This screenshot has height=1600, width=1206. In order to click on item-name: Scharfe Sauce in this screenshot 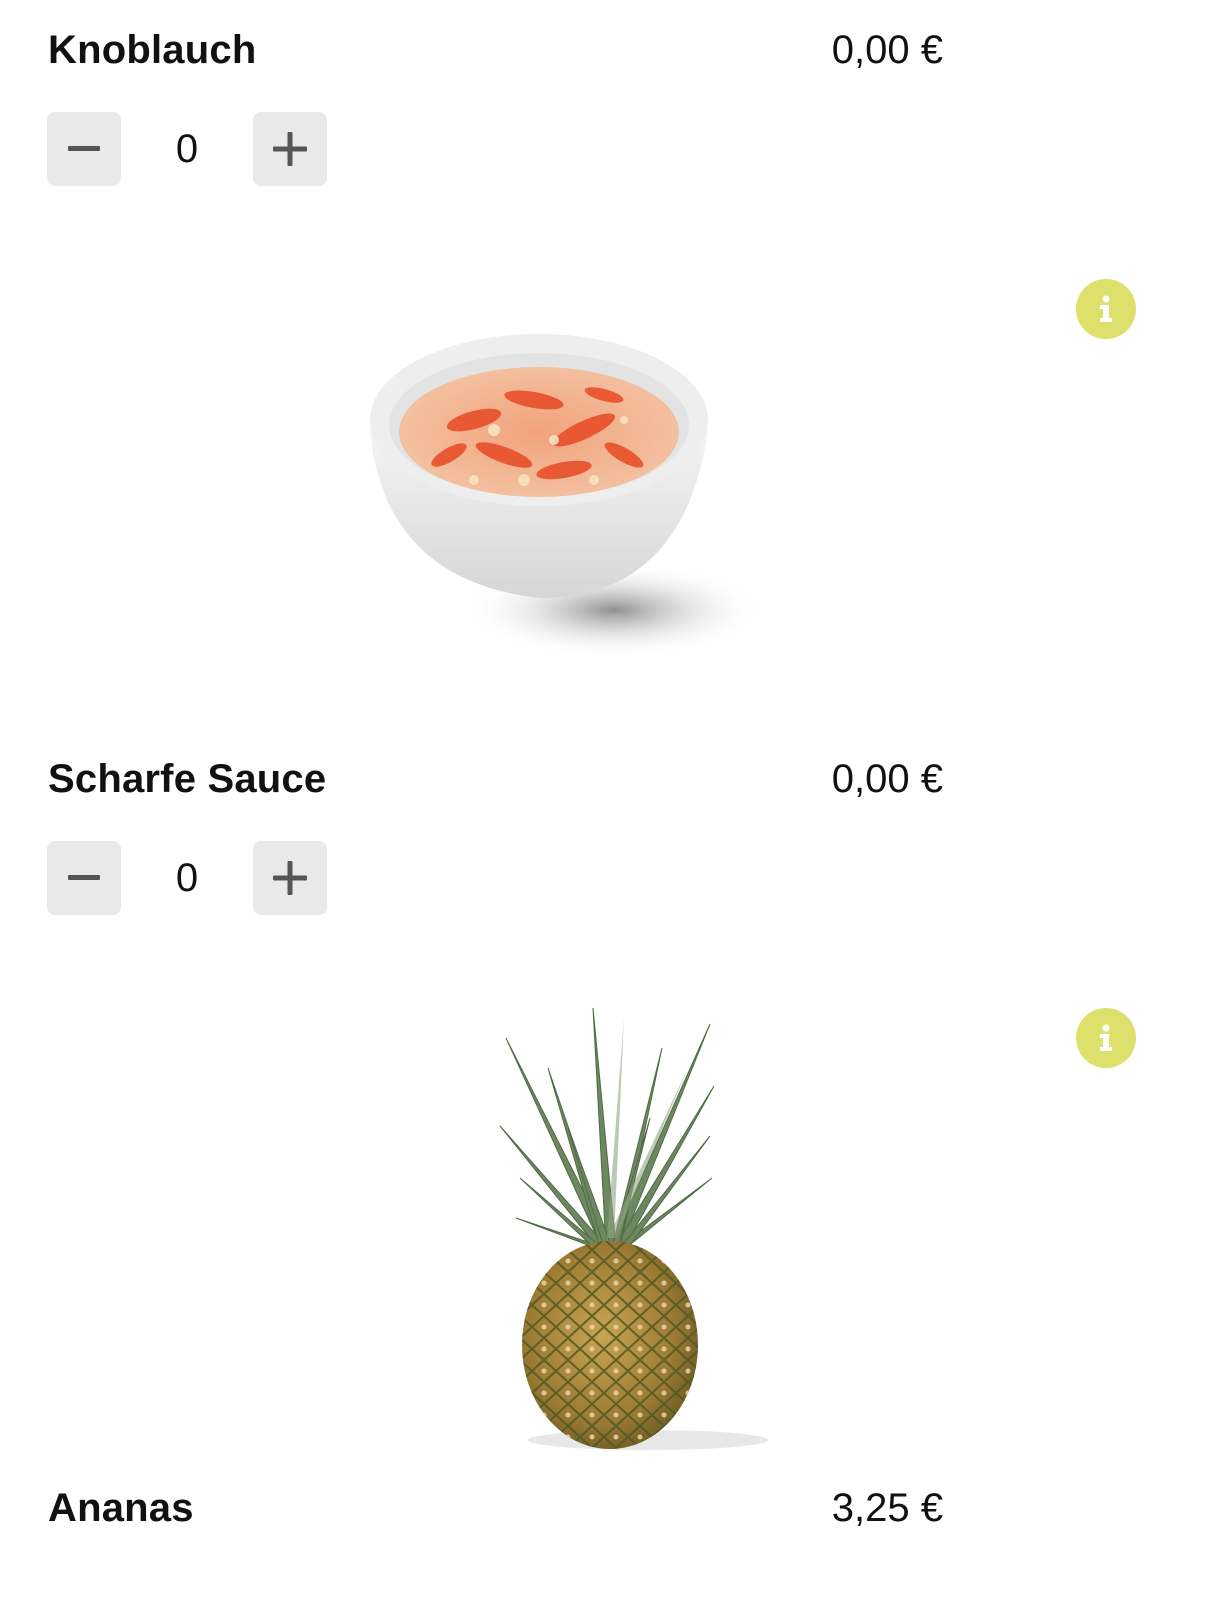, I will do `click(187, 778)`.